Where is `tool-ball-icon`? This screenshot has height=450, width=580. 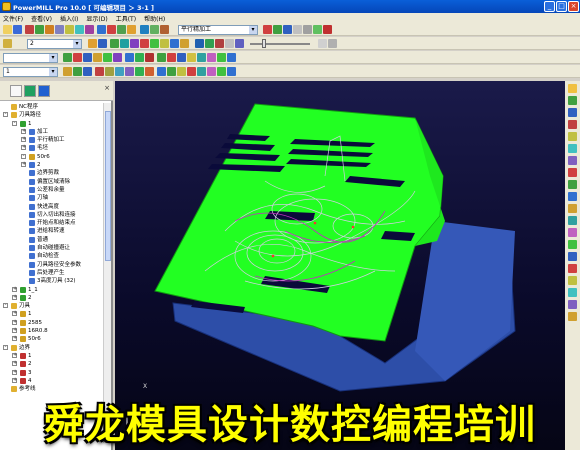 tool-ball-icon is located at coordinates (119, 71).